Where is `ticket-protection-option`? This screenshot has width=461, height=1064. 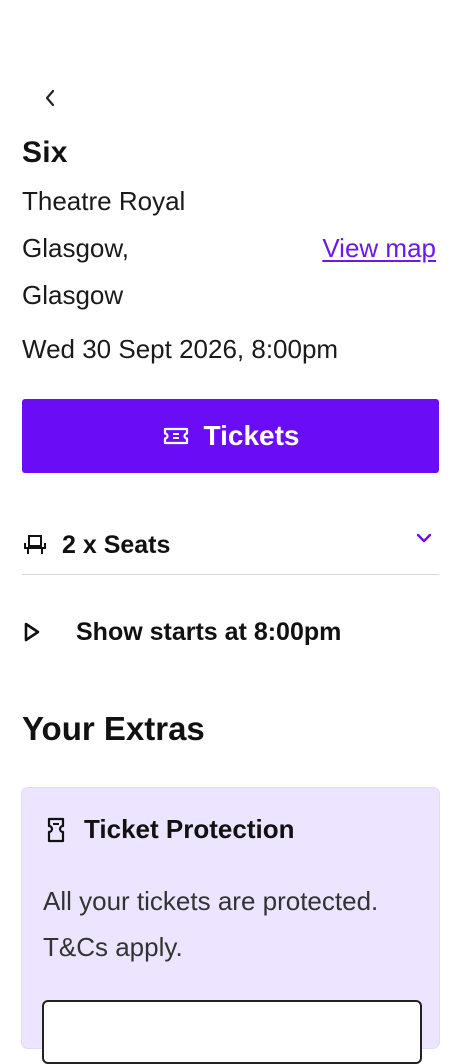 ticket-protection-option is located at coordinates (232, 1032).